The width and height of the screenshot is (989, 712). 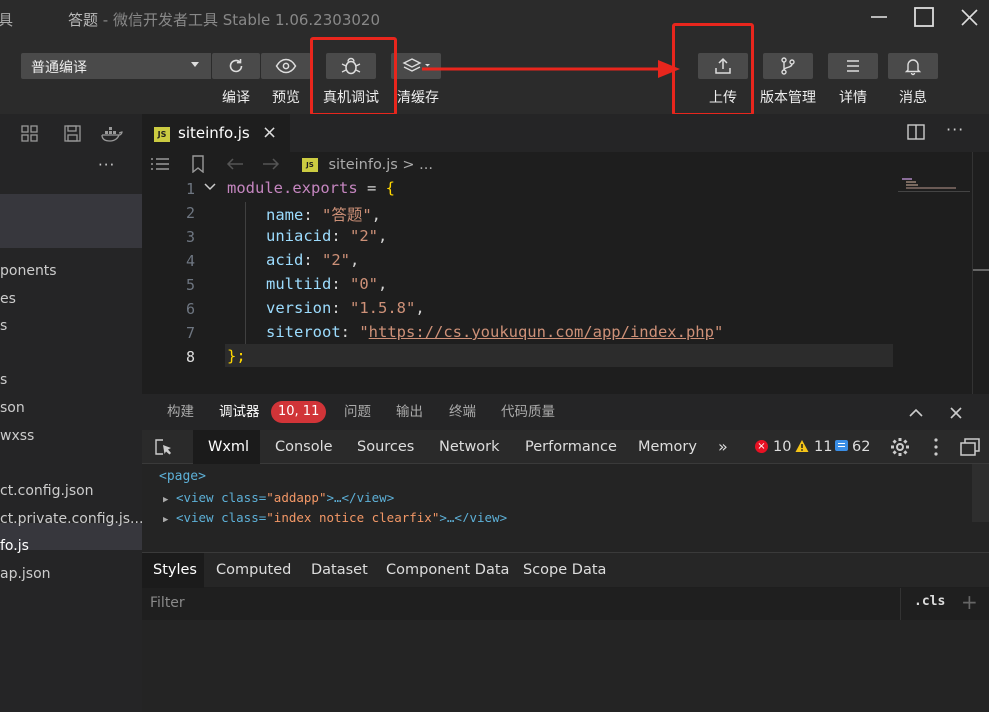 What do you see at coordinates (31, 136) in the screenshot?
I see `components-icon` at bounding box center [31, 136].